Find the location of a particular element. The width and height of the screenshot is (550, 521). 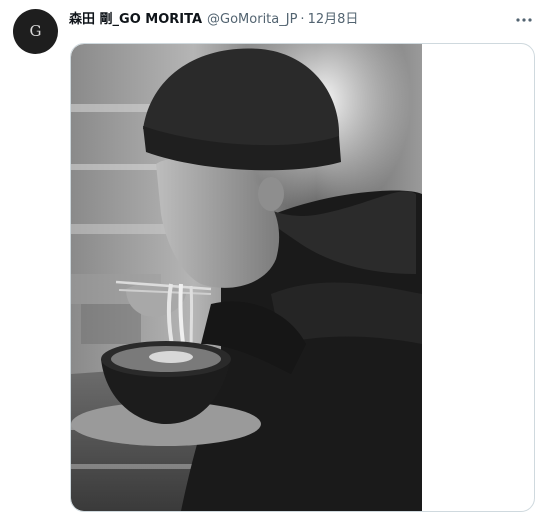

more-horizontal-icon is located at coordinates (524, 20).